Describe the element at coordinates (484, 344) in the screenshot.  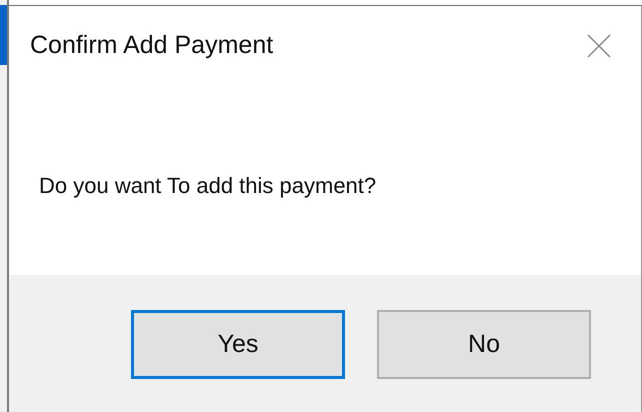
I see `dialog-button: No` at that location.